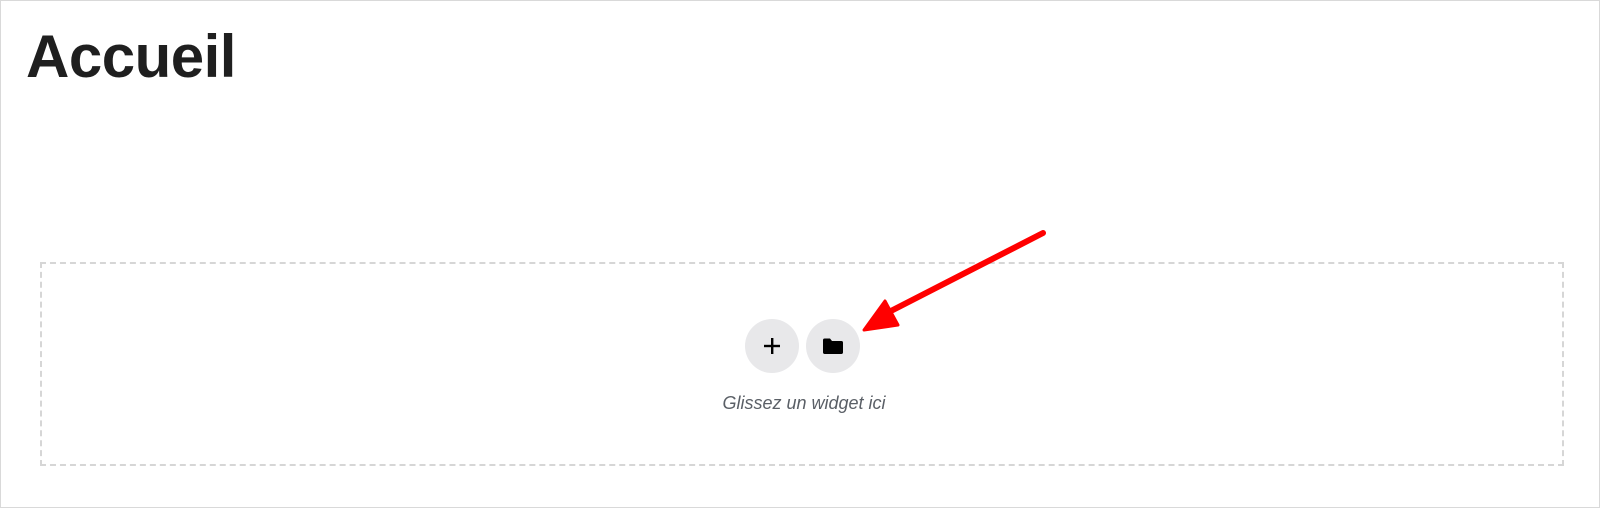  I want to click on open-folder-button, so click(833, 346).